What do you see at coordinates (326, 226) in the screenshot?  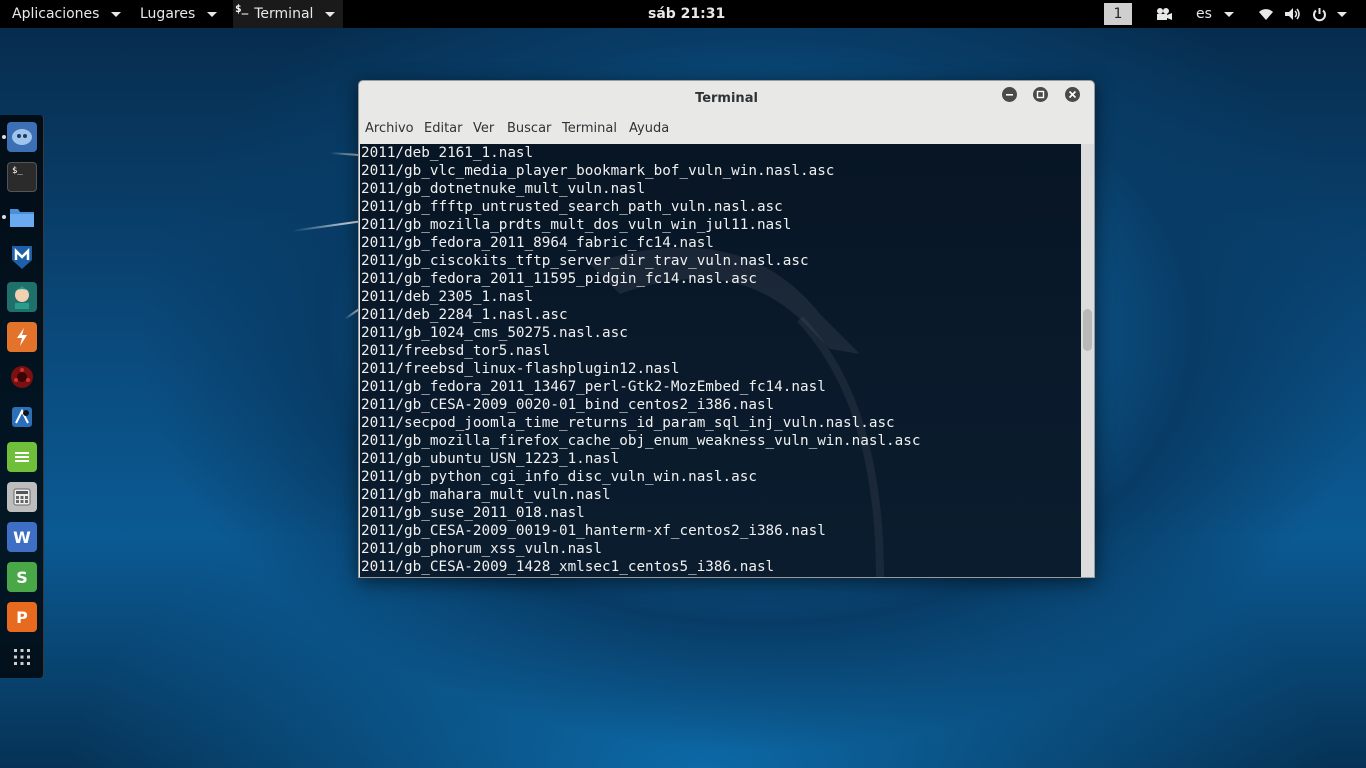 I see `wallpaper-streak` at bounding box center [326, 226].